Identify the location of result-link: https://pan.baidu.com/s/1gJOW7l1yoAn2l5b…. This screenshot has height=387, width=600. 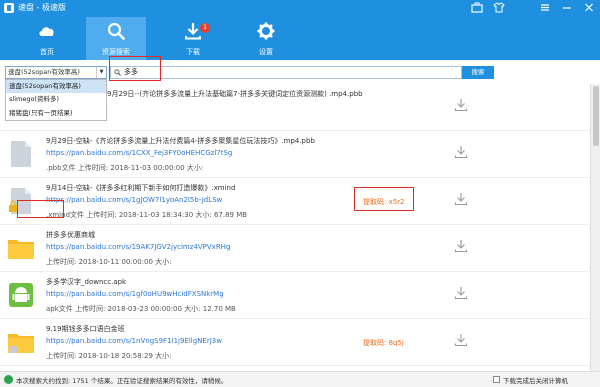
(134, 200).